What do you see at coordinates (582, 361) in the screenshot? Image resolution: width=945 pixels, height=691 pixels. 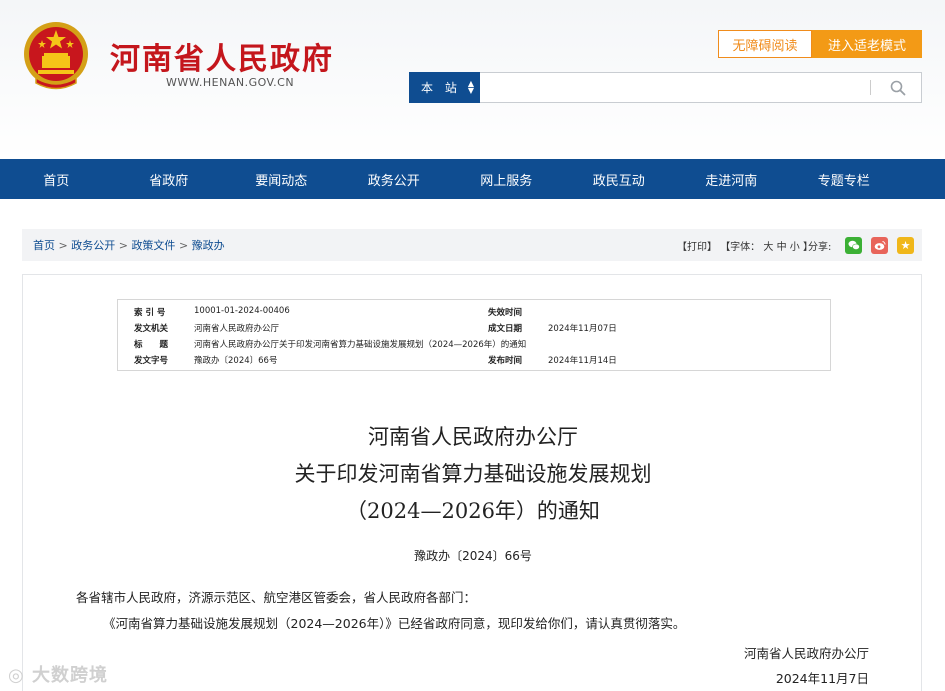 I see `meta-publish-value: 2024年11月14日` at bounding box center [582, 361].